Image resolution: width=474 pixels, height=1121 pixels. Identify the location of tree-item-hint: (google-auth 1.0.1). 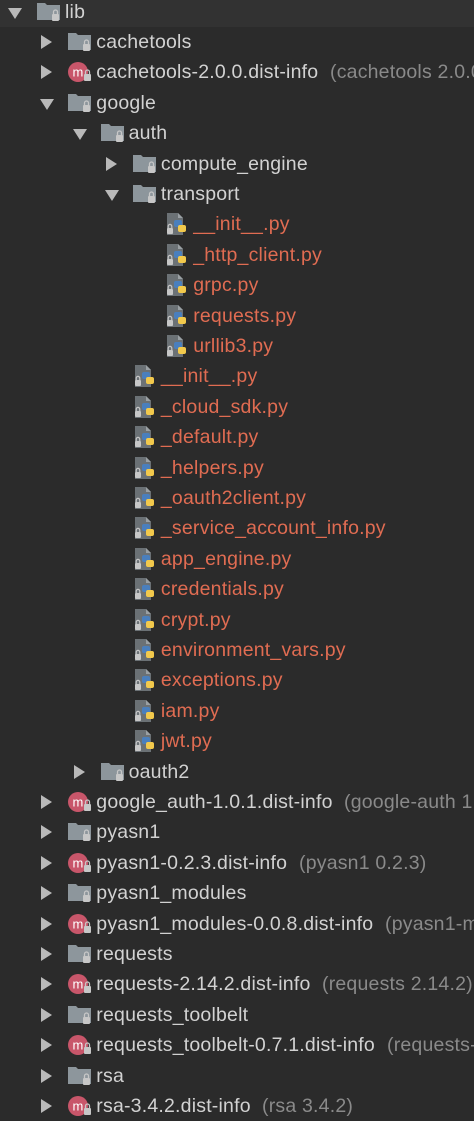
(409, 801).